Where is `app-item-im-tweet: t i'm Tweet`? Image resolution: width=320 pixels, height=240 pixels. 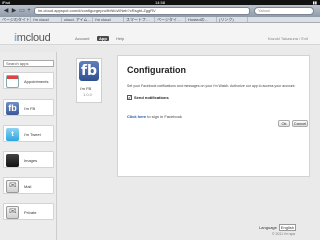 app-item-im-tweet: t i'm Tweet is located at coordinates (28, 133).